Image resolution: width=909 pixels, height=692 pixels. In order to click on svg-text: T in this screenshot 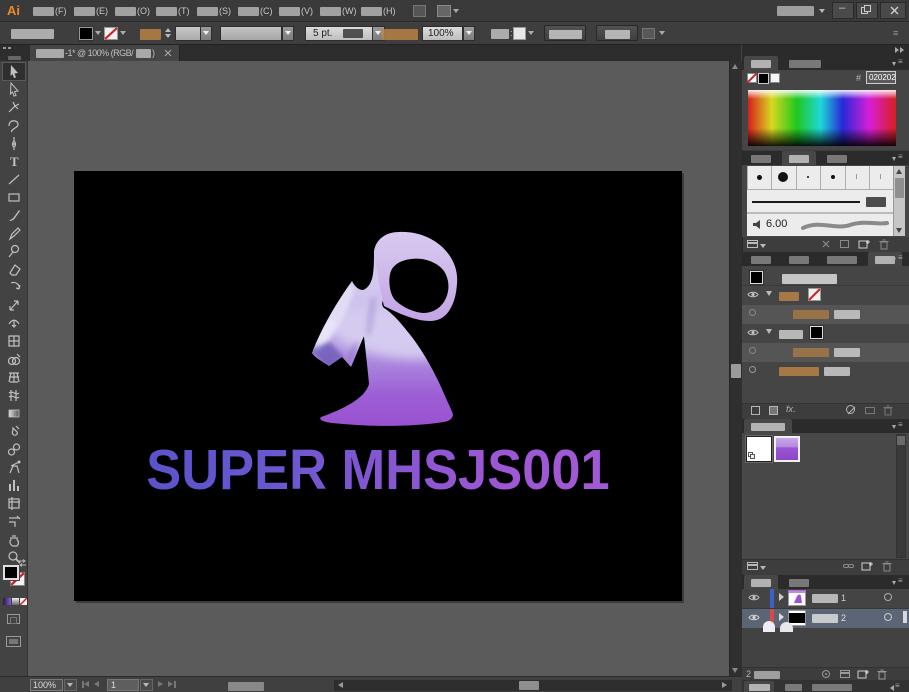, I will do `click(14, 161)`.